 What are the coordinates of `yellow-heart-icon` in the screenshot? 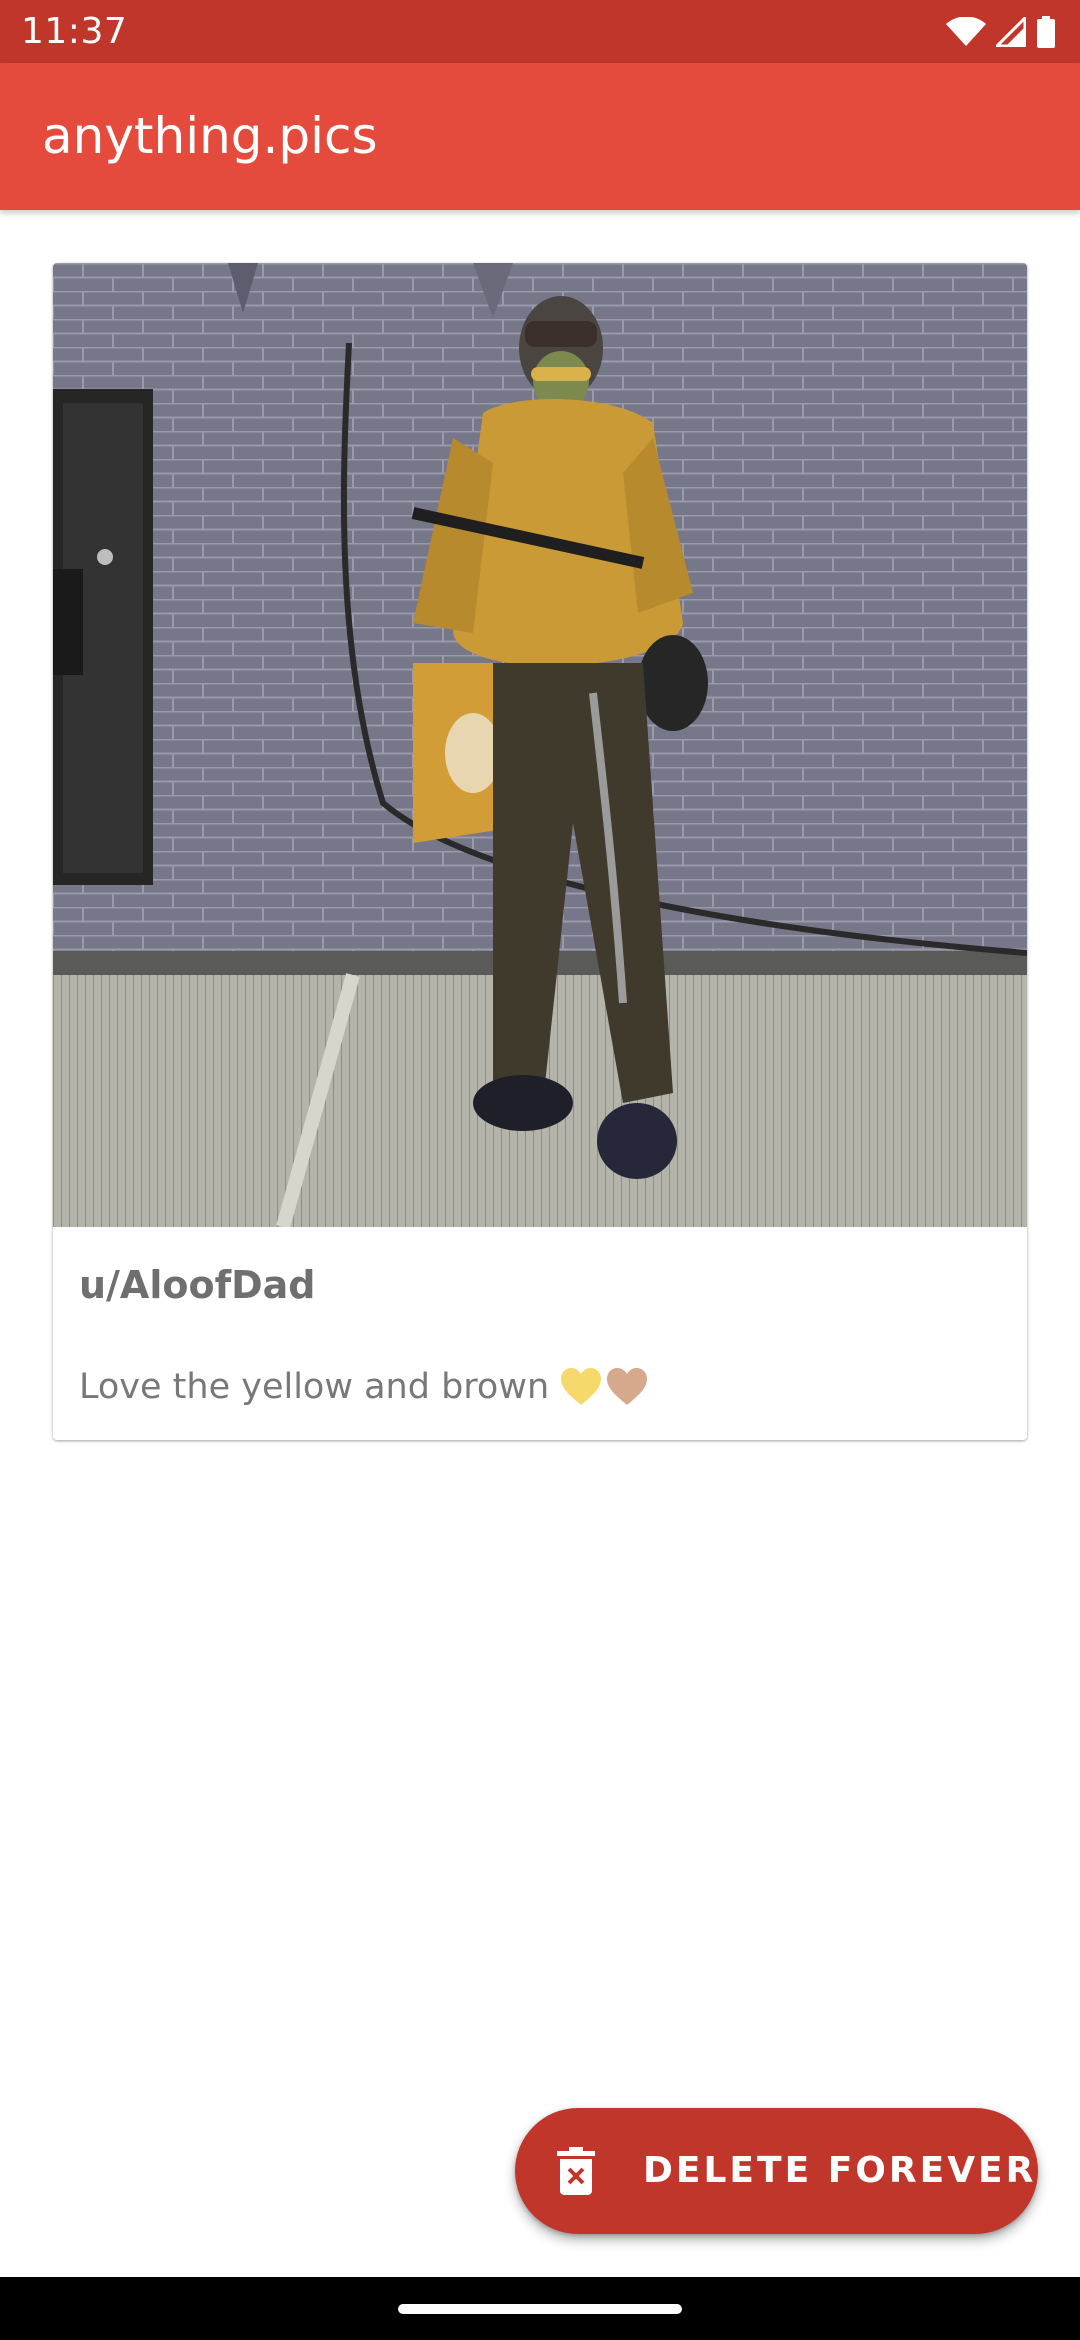 It's located at (581, 1386).